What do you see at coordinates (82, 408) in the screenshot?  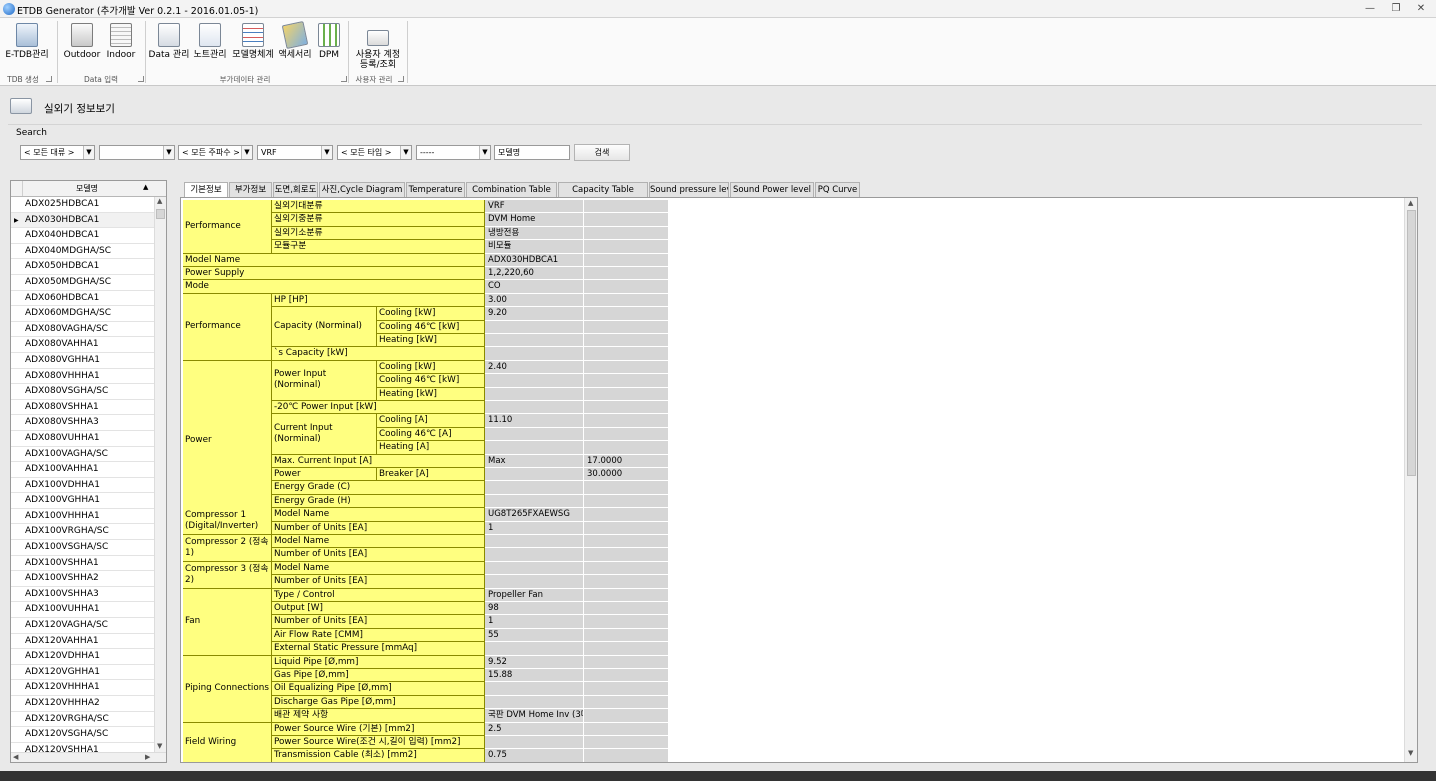 I see `list-item: ADX080VSHHA1` at bounding box center [82, 408].